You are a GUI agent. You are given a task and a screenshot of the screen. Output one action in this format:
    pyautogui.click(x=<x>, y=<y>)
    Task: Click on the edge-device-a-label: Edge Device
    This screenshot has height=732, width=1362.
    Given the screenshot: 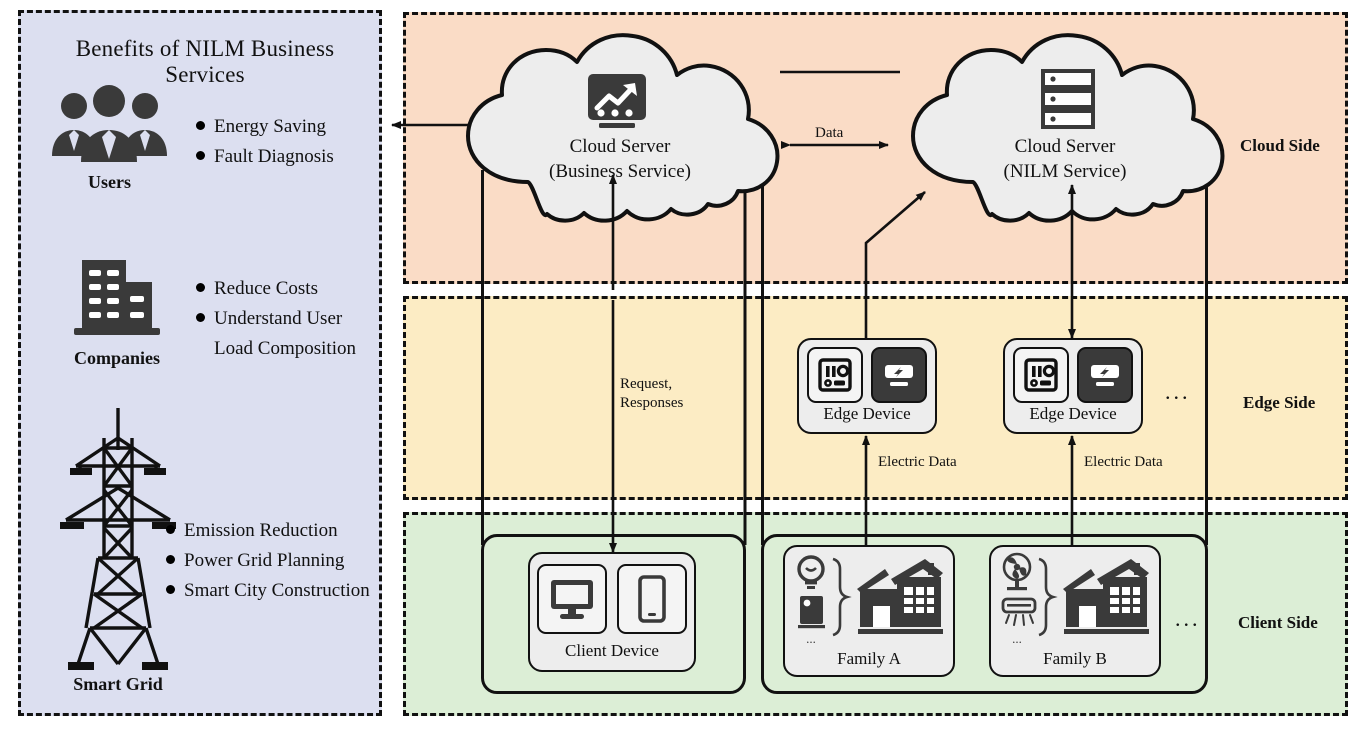 What is the action you would take?
    pyautogui.click(x=867, y=413)
    